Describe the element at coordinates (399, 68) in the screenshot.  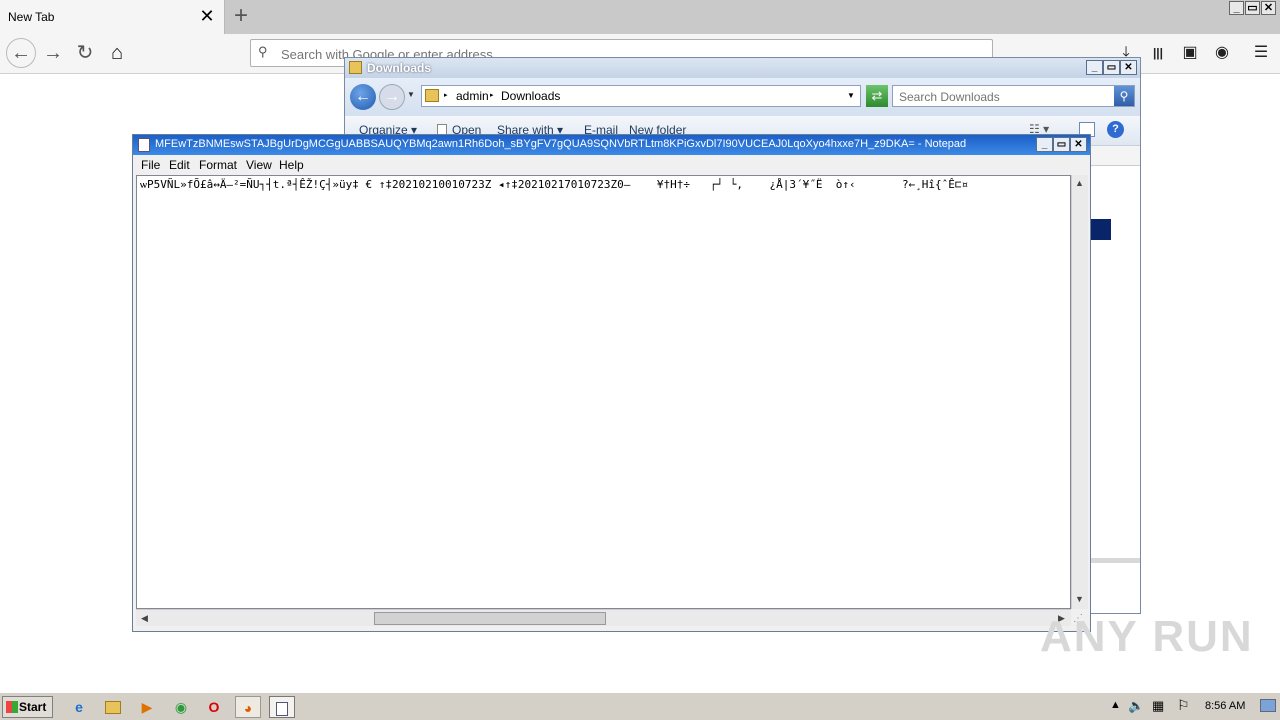
I see `explorer-title: Downloads` at that location.